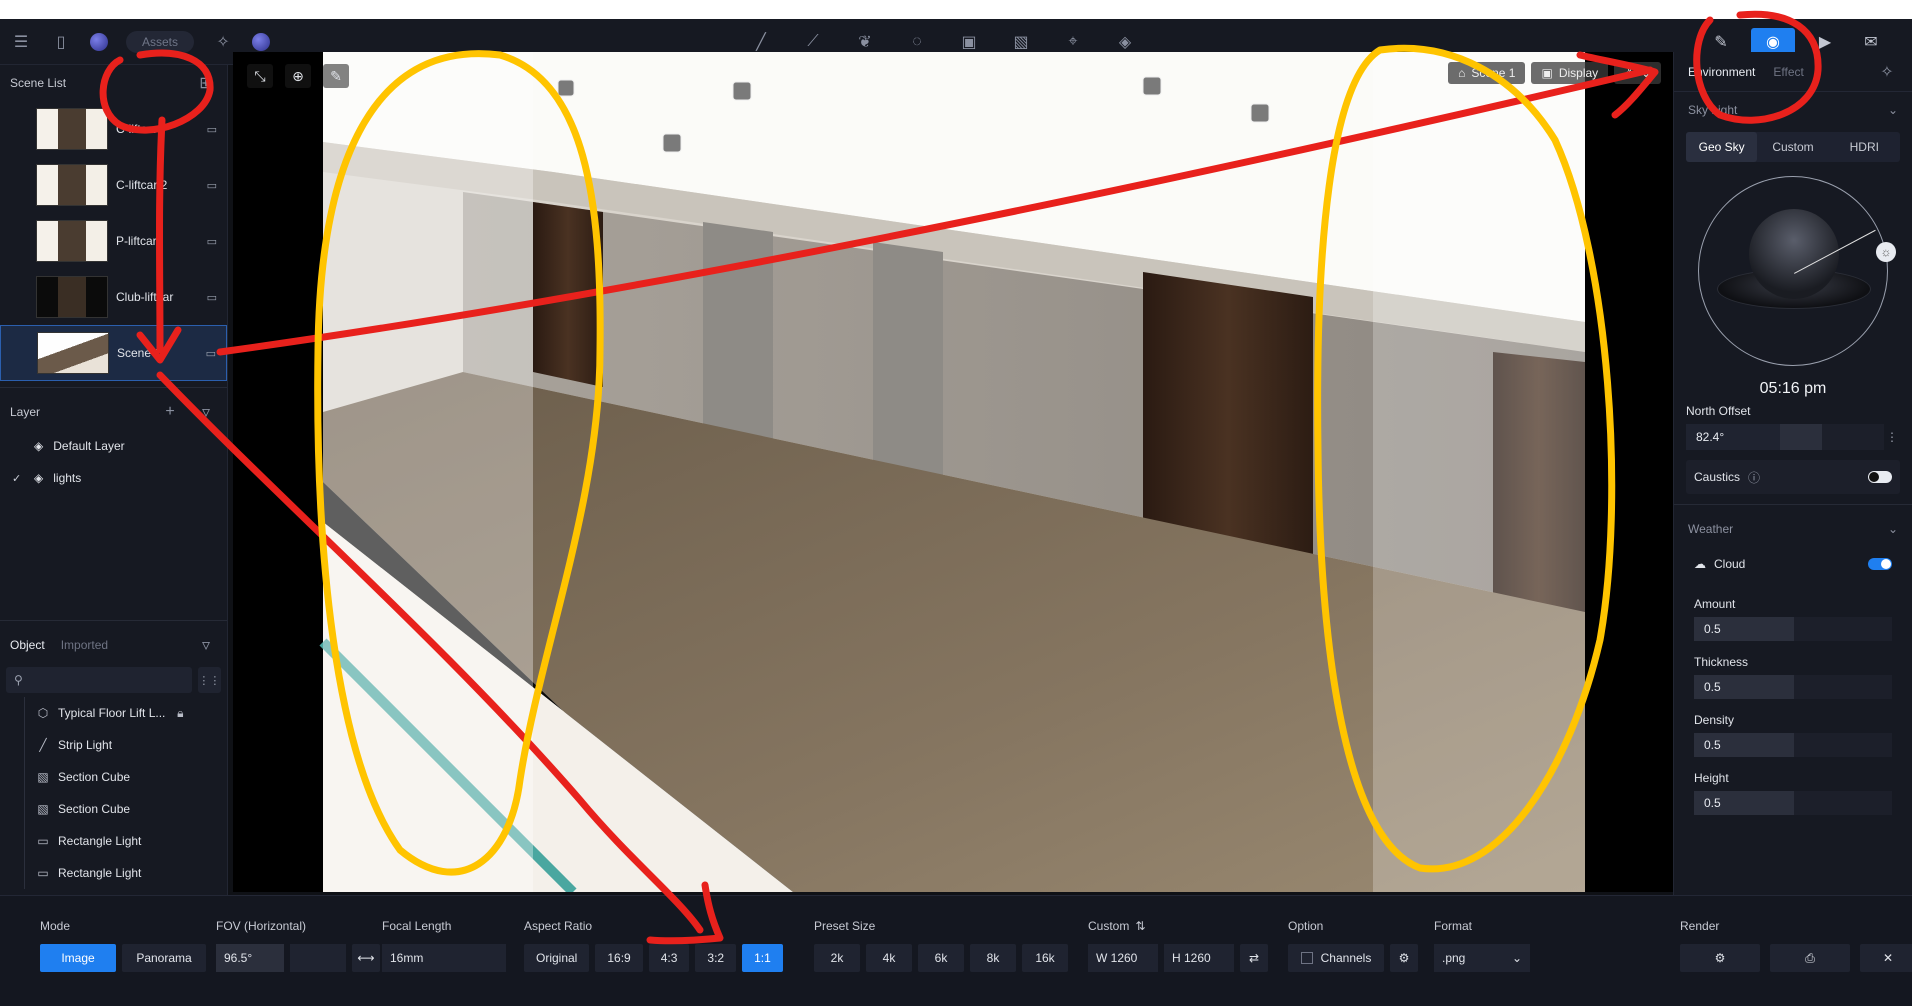  I want to click on sparkle-icon: ✧, so click(1887, 72).